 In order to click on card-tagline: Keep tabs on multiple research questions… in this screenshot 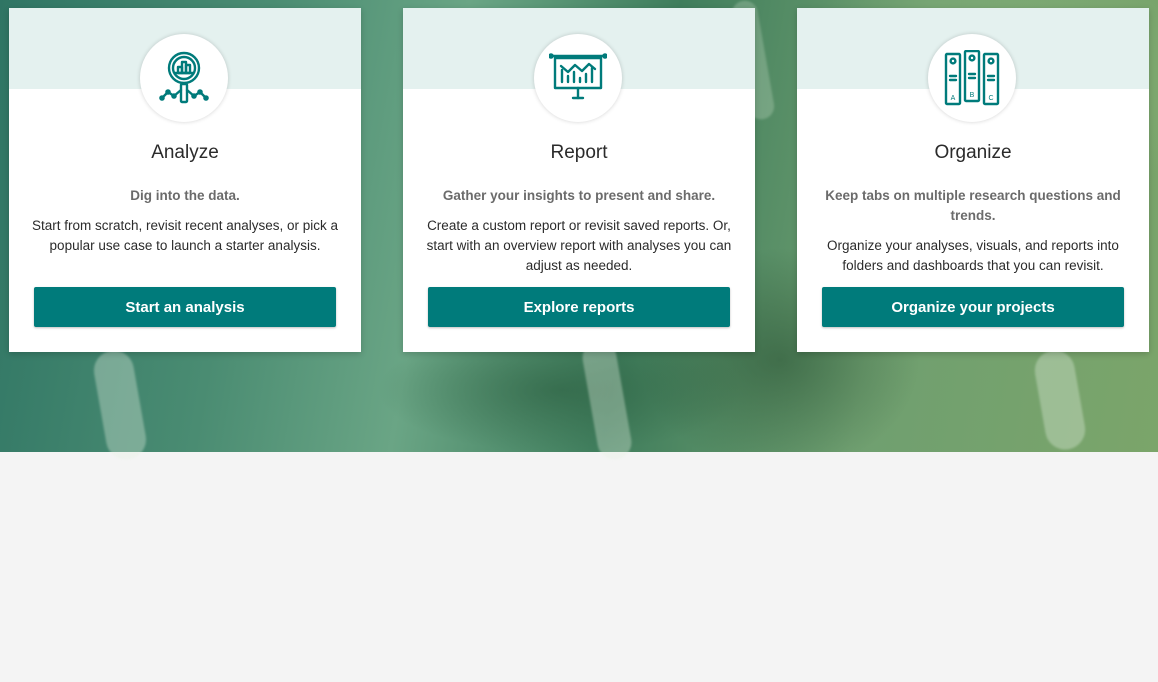, I will do `click(973, 205)`.